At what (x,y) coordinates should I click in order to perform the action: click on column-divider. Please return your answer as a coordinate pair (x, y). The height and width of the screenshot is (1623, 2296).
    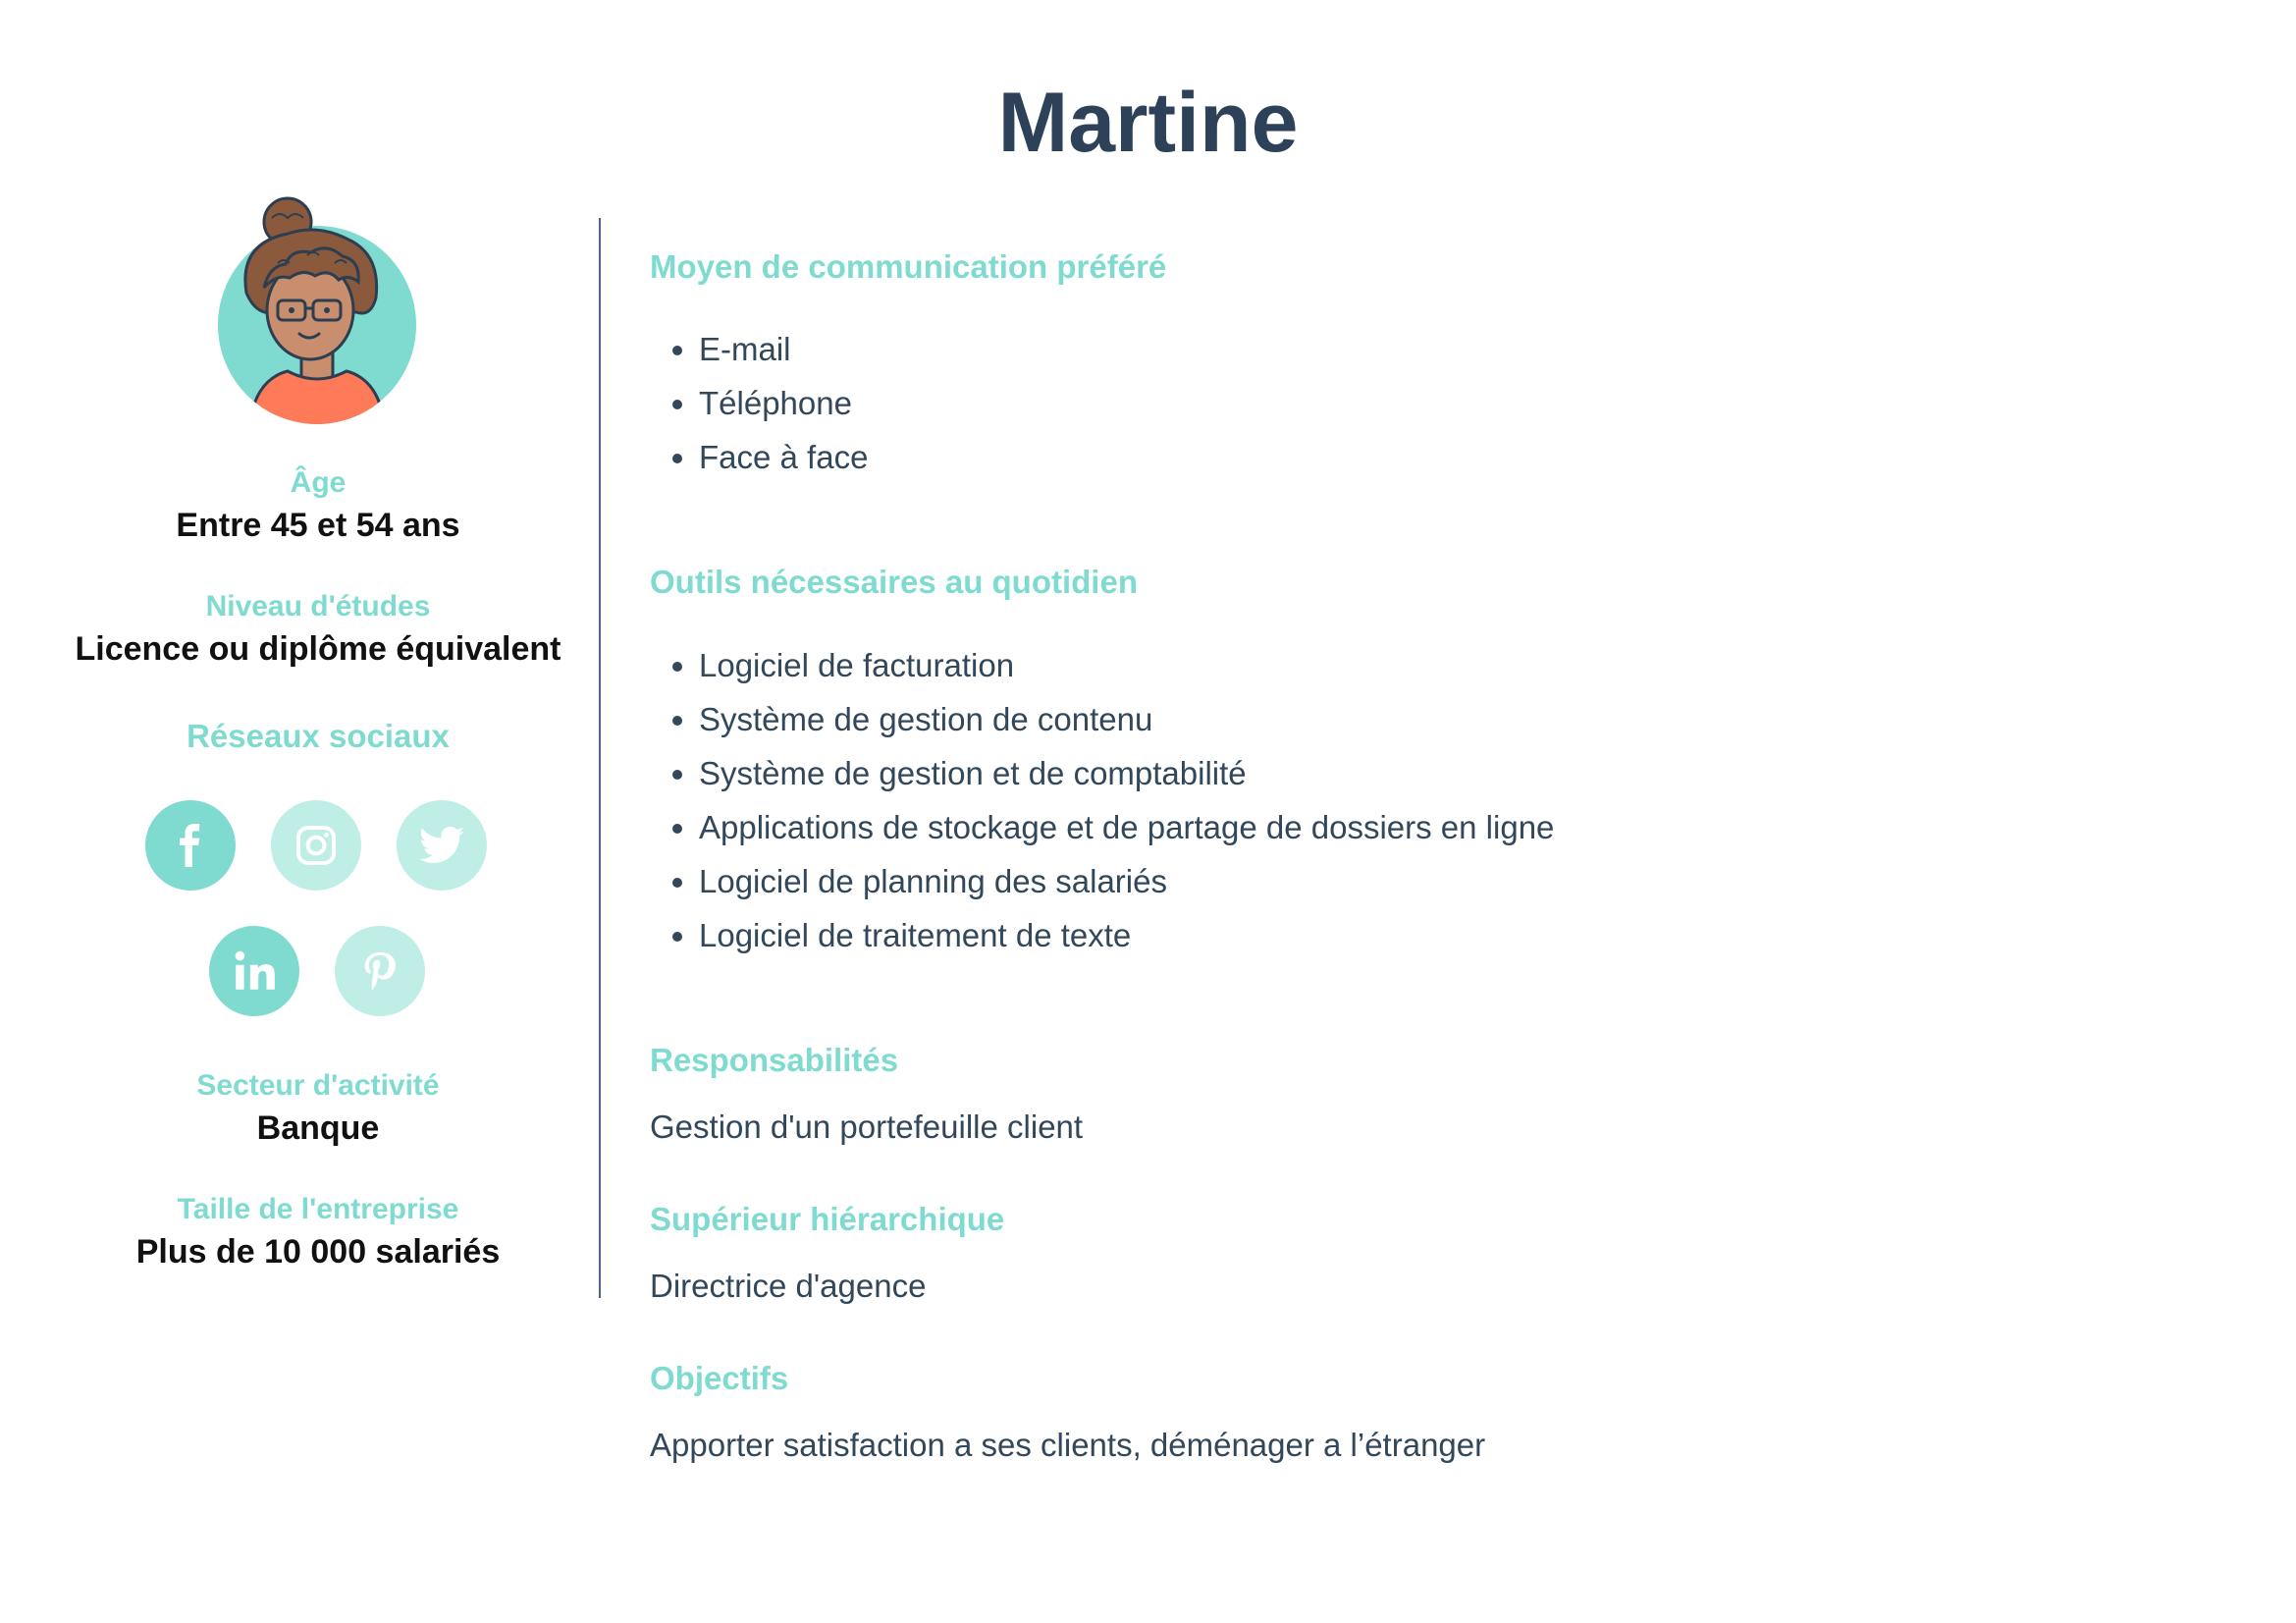
    Looking at the image, I should click on (600, 758).